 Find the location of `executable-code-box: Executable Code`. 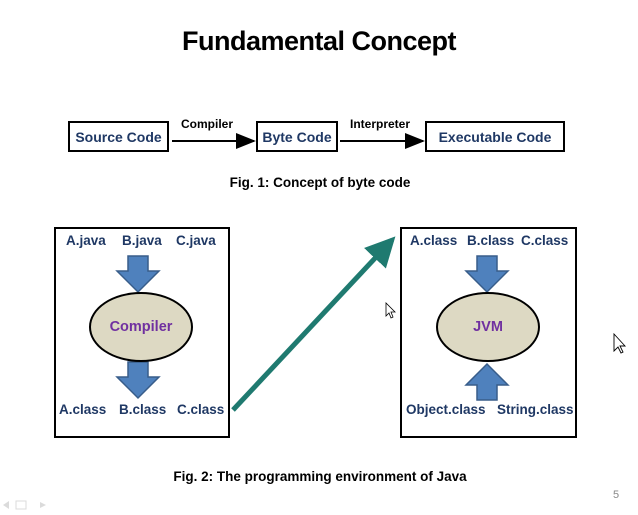

executable-code-box: Executable Code is located at coordinates (495, 136).